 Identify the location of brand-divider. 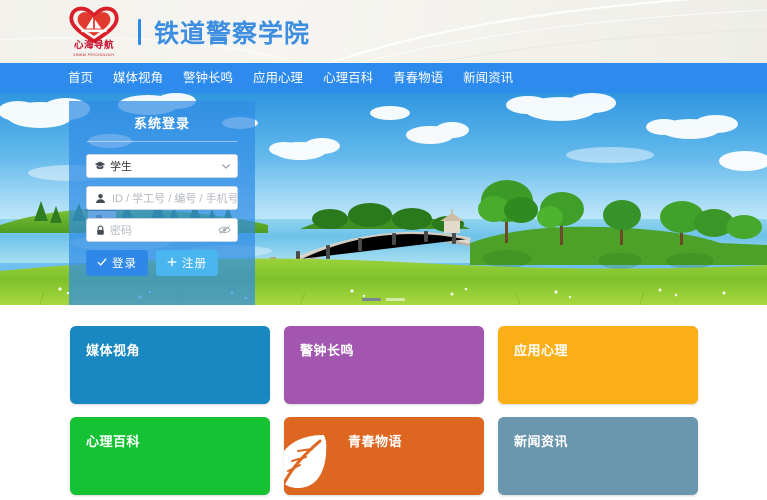
(139, 31).